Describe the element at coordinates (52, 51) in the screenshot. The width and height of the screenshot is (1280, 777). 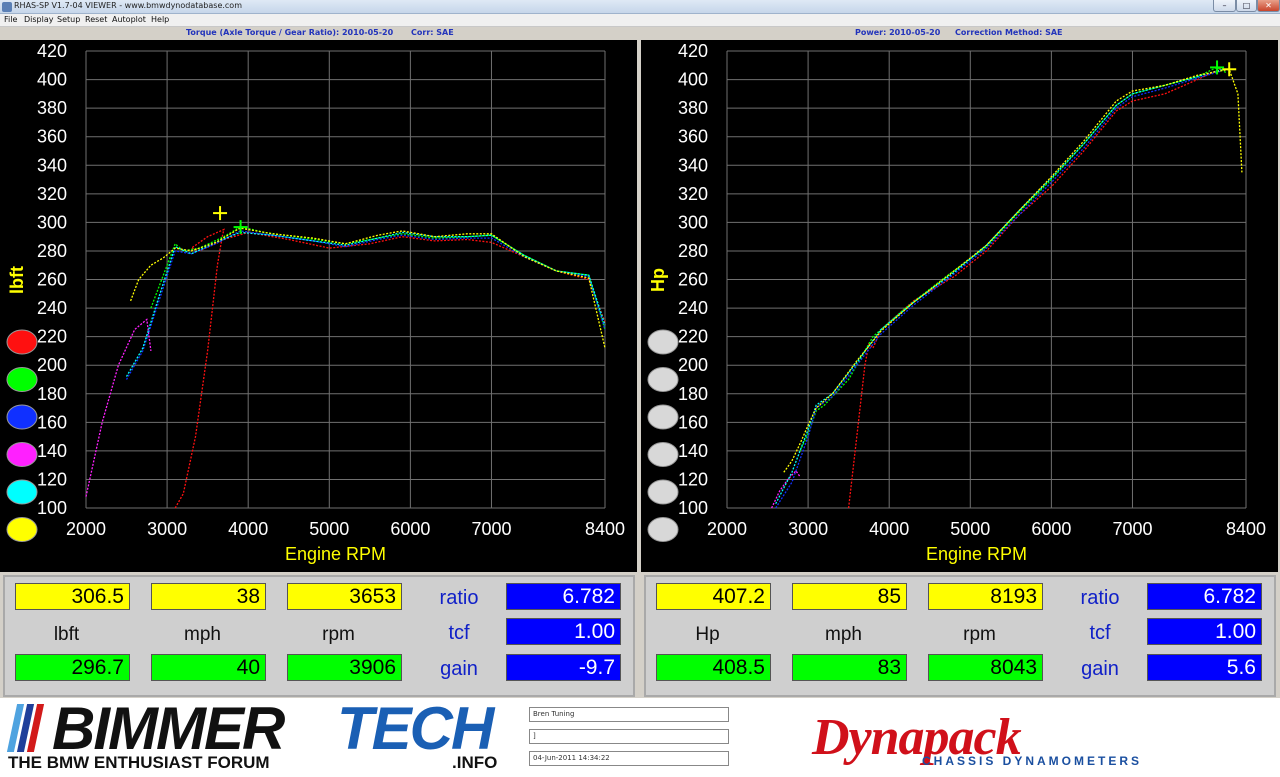
I see `torque-ytick-label: 420` at that location.